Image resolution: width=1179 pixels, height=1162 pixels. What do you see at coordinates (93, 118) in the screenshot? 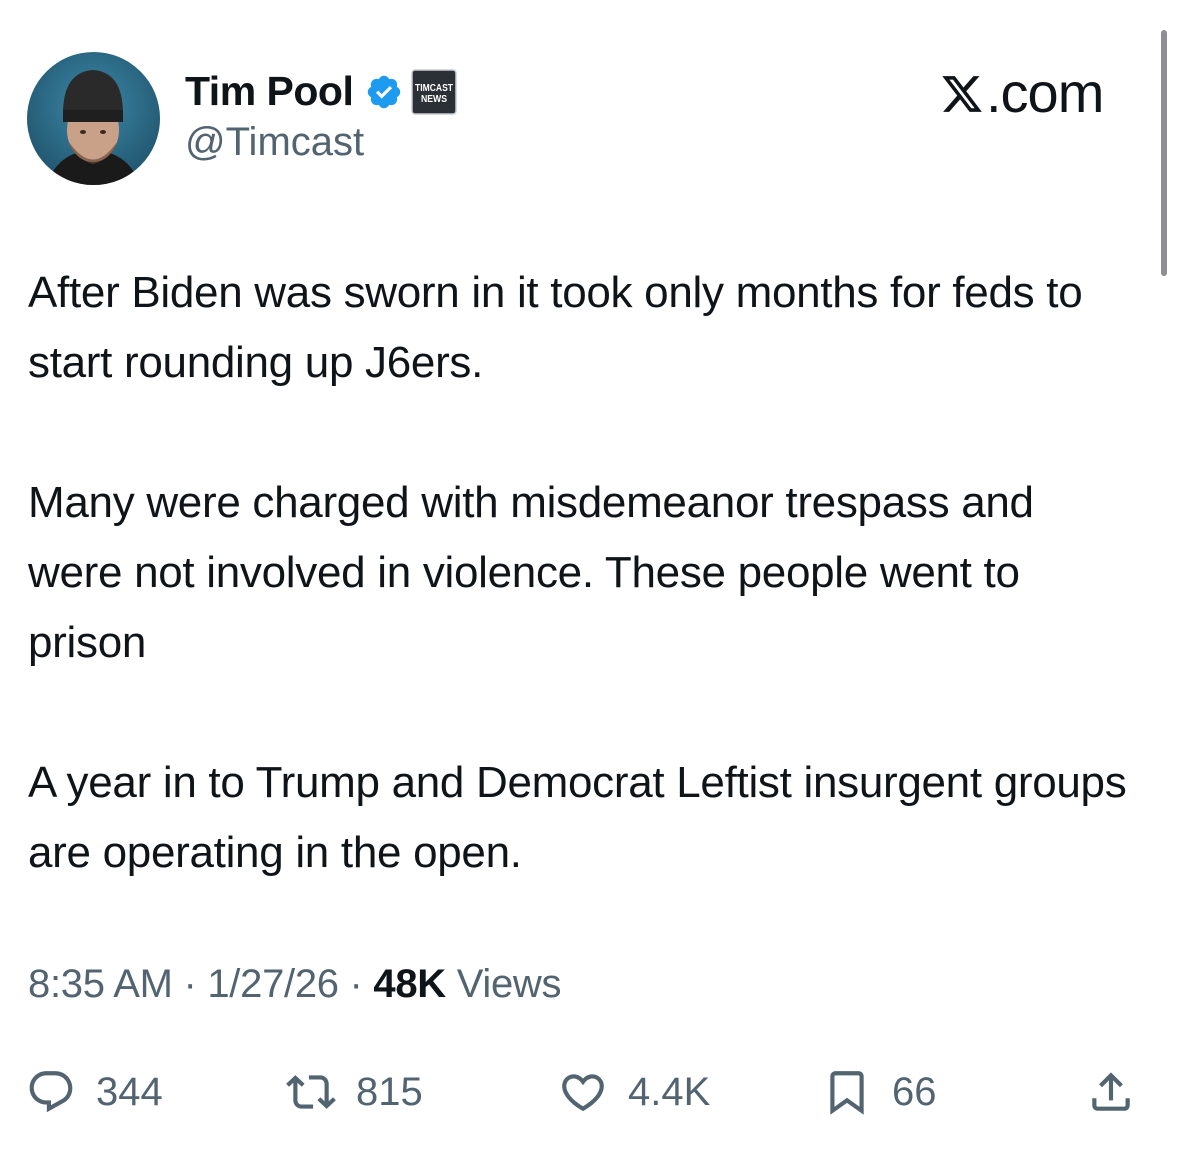
I see `avatar` at bounding box center [93, 118].